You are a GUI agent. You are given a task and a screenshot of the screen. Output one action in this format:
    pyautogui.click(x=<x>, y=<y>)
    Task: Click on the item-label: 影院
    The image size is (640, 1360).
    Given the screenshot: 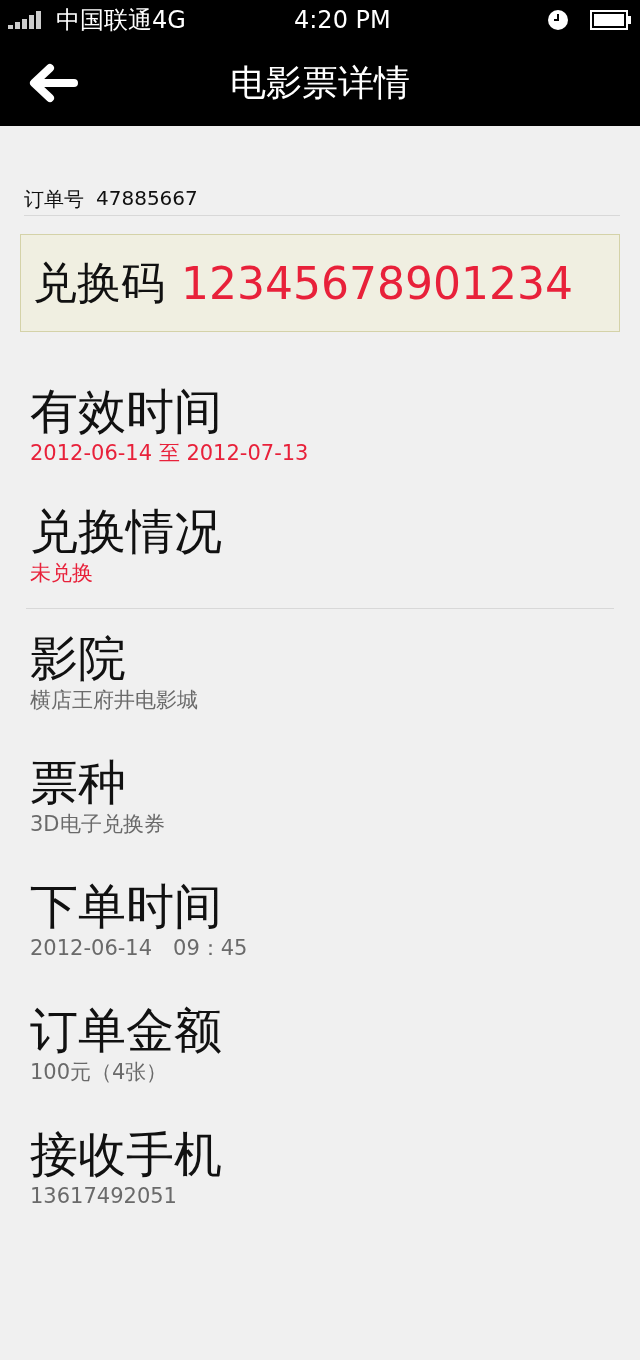 What is the action you would take?
    pyautogui.click(x=78, y=658)
    